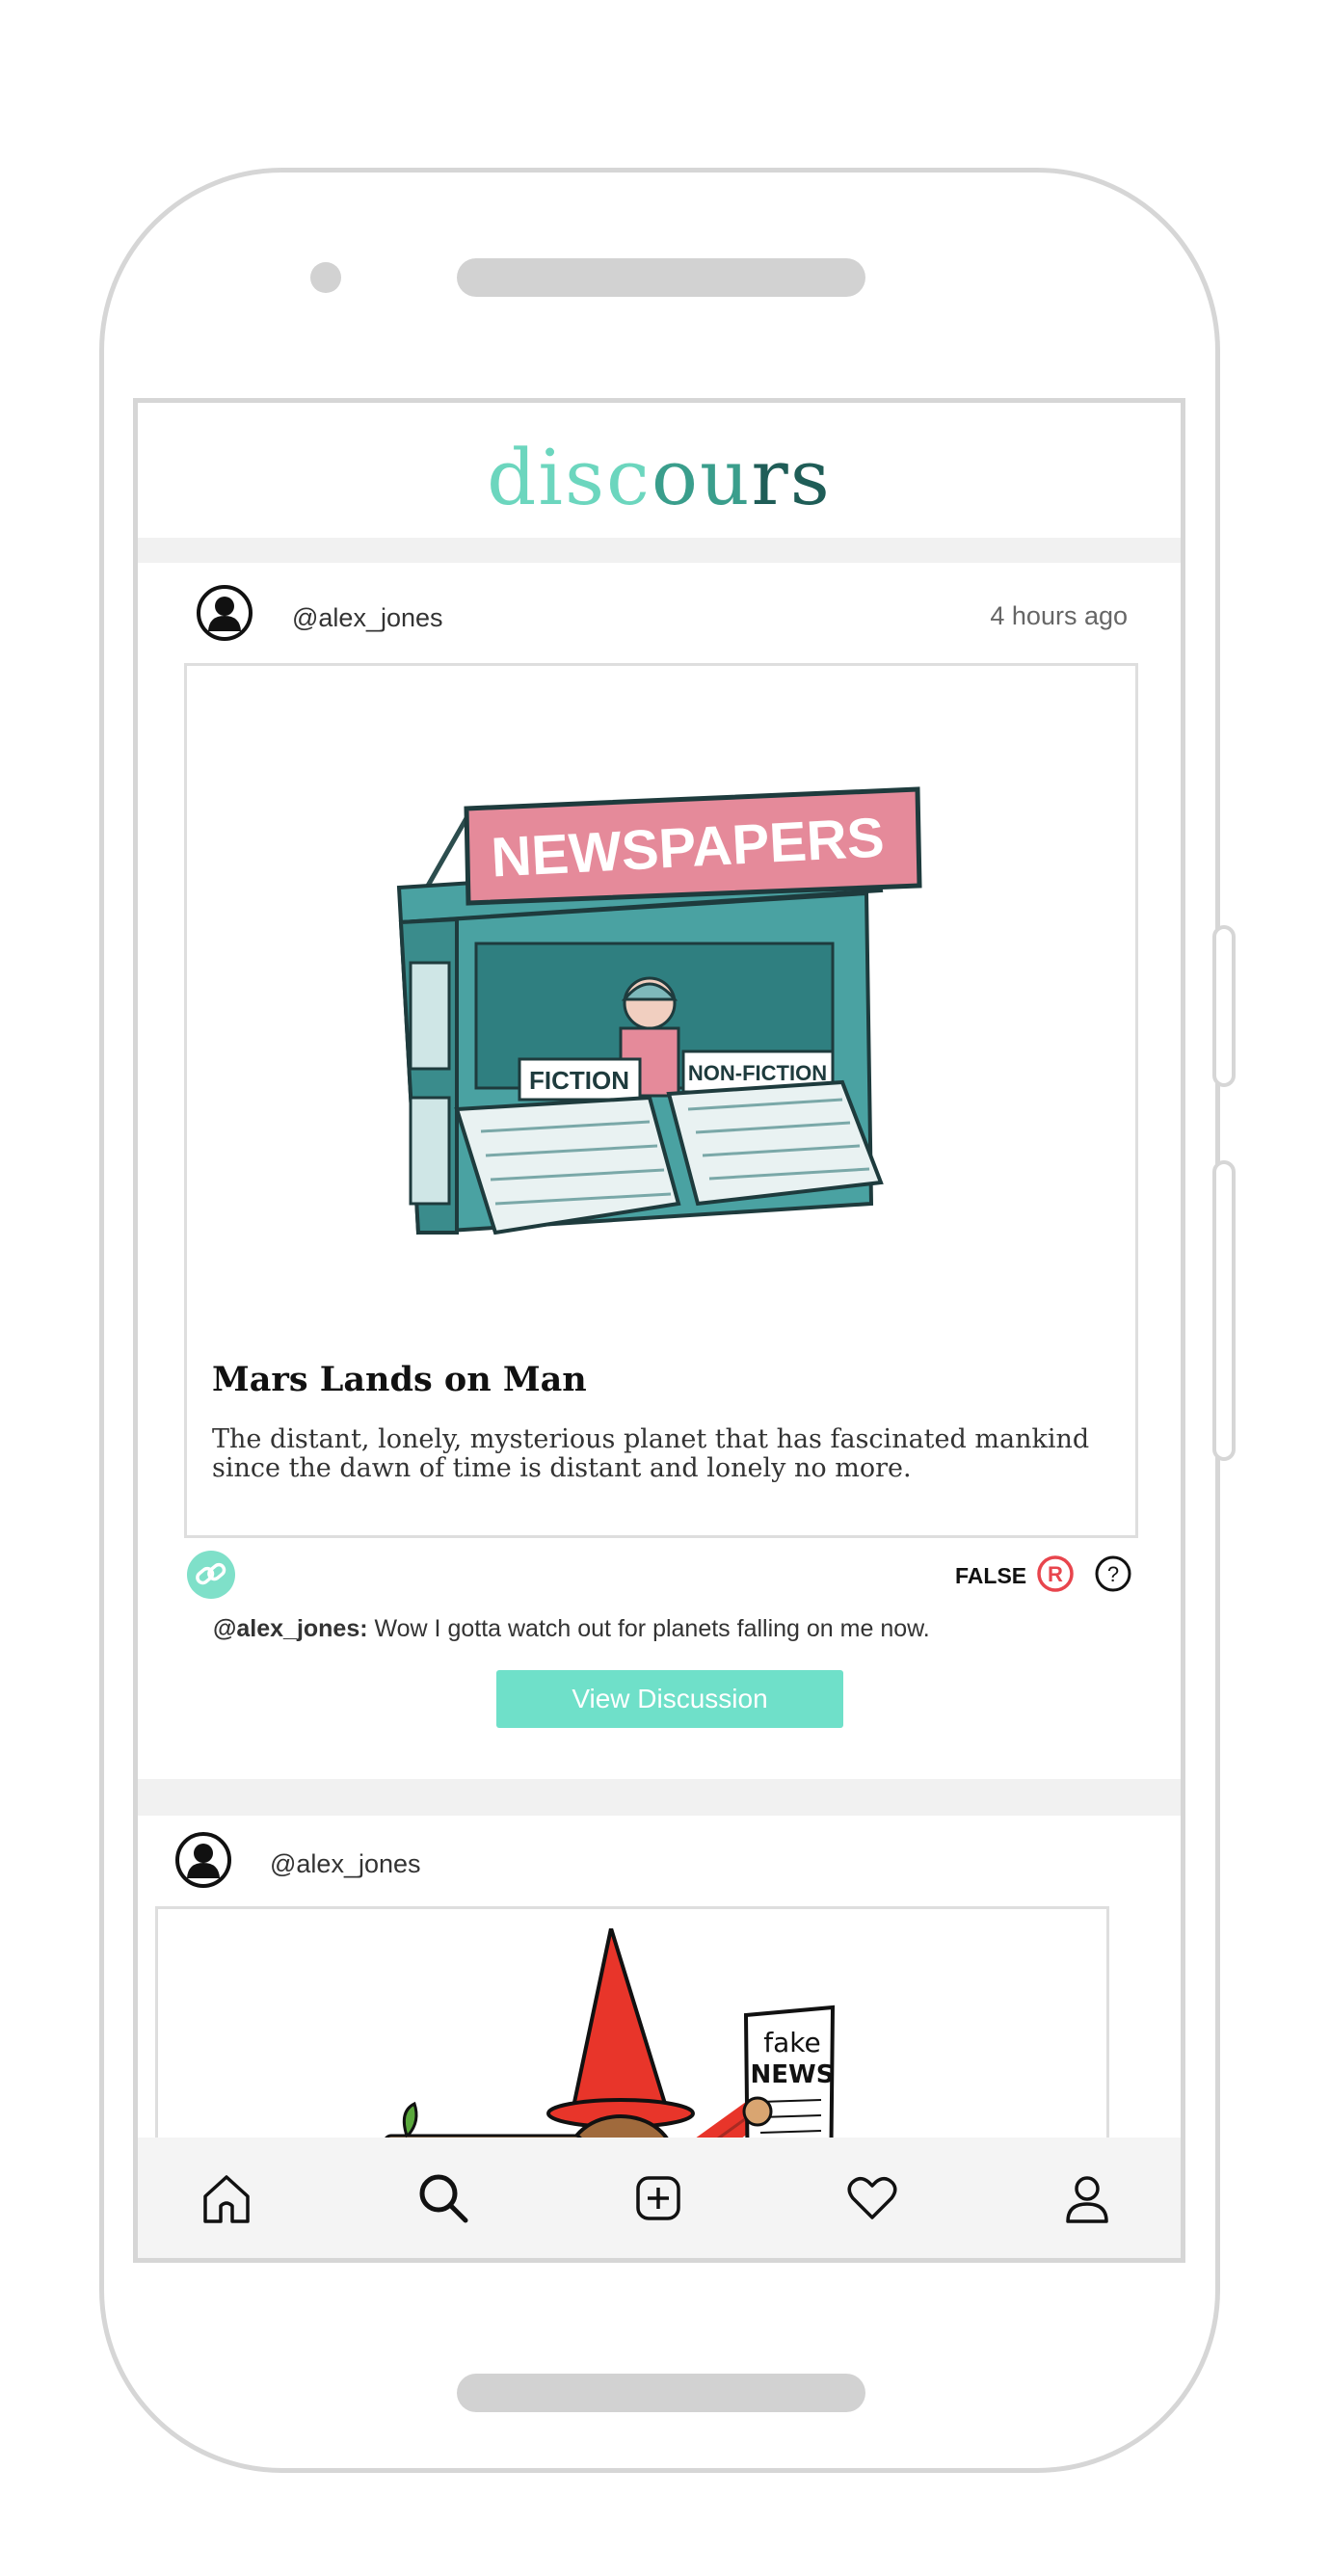 This screenshot has height=2576, width=1330. I want to click on nav-favorites, so click(872, 2198).